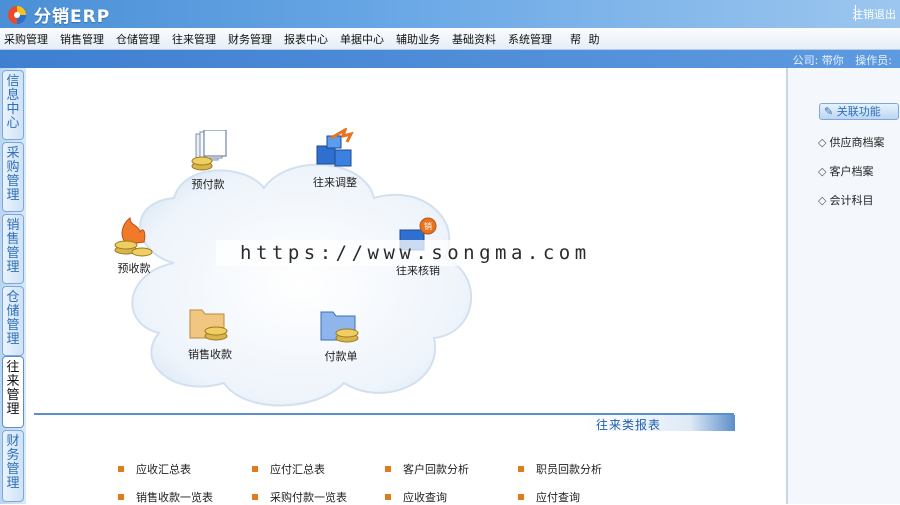 This screenshot has height=505, width=900. What do you see at coordinates (586, 39) in the screenshot?
I see `menu-item-help: 帮 助` at bounding box center [586, 39].